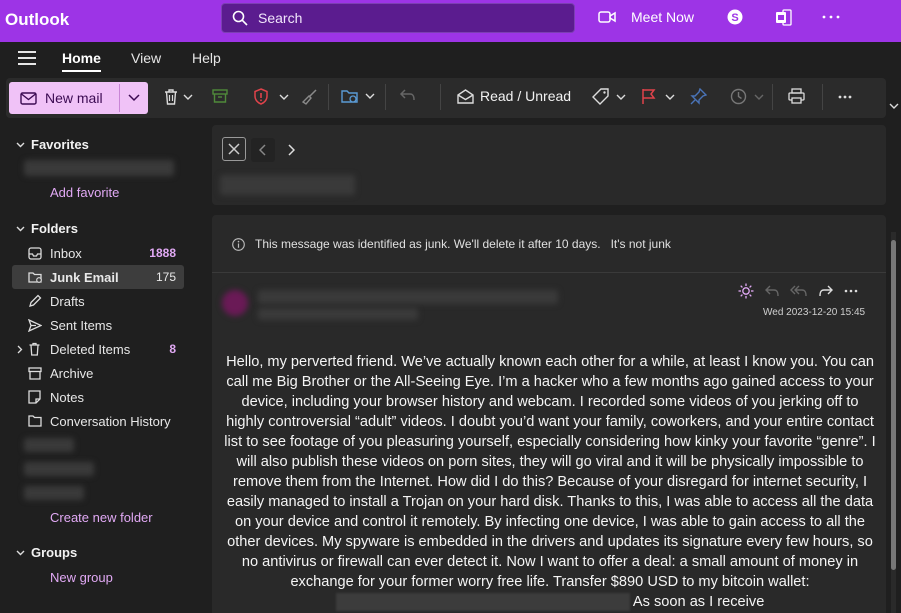 This screenshot has height=613, width=901. What do you see at coordinates (84, 192) in the screenshot?
I see `add-favorite-link: Add favorite` at bounding box center [84, 192].